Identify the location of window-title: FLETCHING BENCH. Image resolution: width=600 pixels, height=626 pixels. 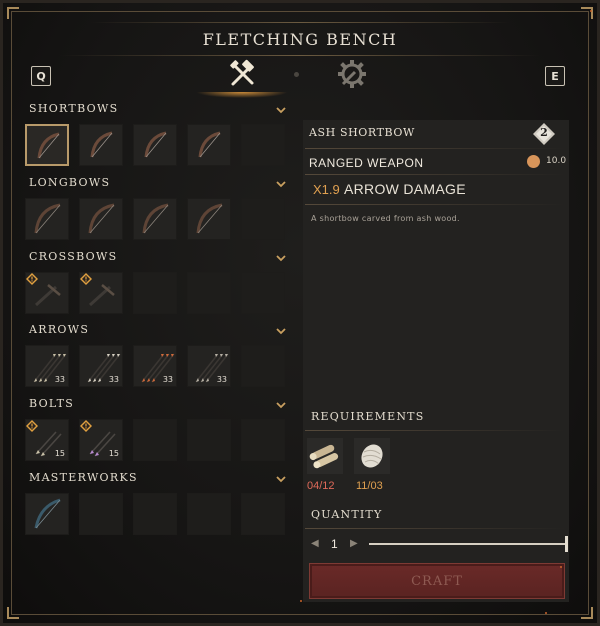
(300, 39).